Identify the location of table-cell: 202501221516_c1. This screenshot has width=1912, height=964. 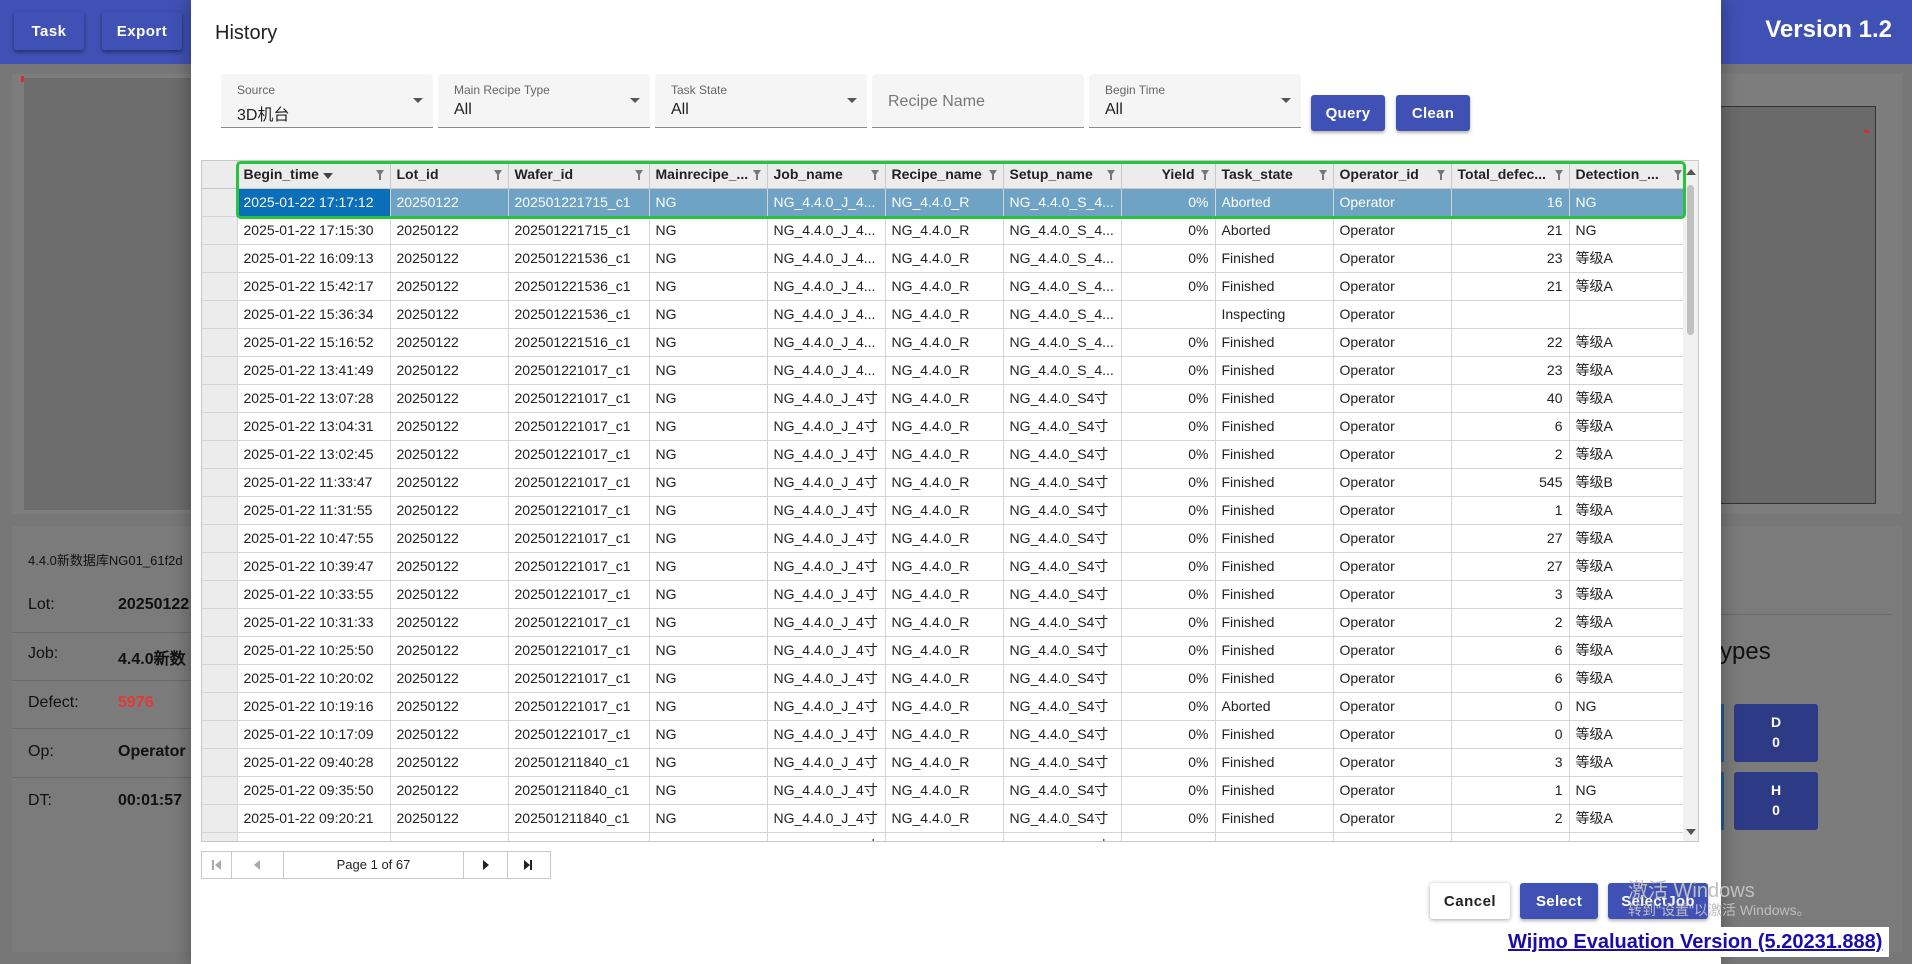
(579, 342).